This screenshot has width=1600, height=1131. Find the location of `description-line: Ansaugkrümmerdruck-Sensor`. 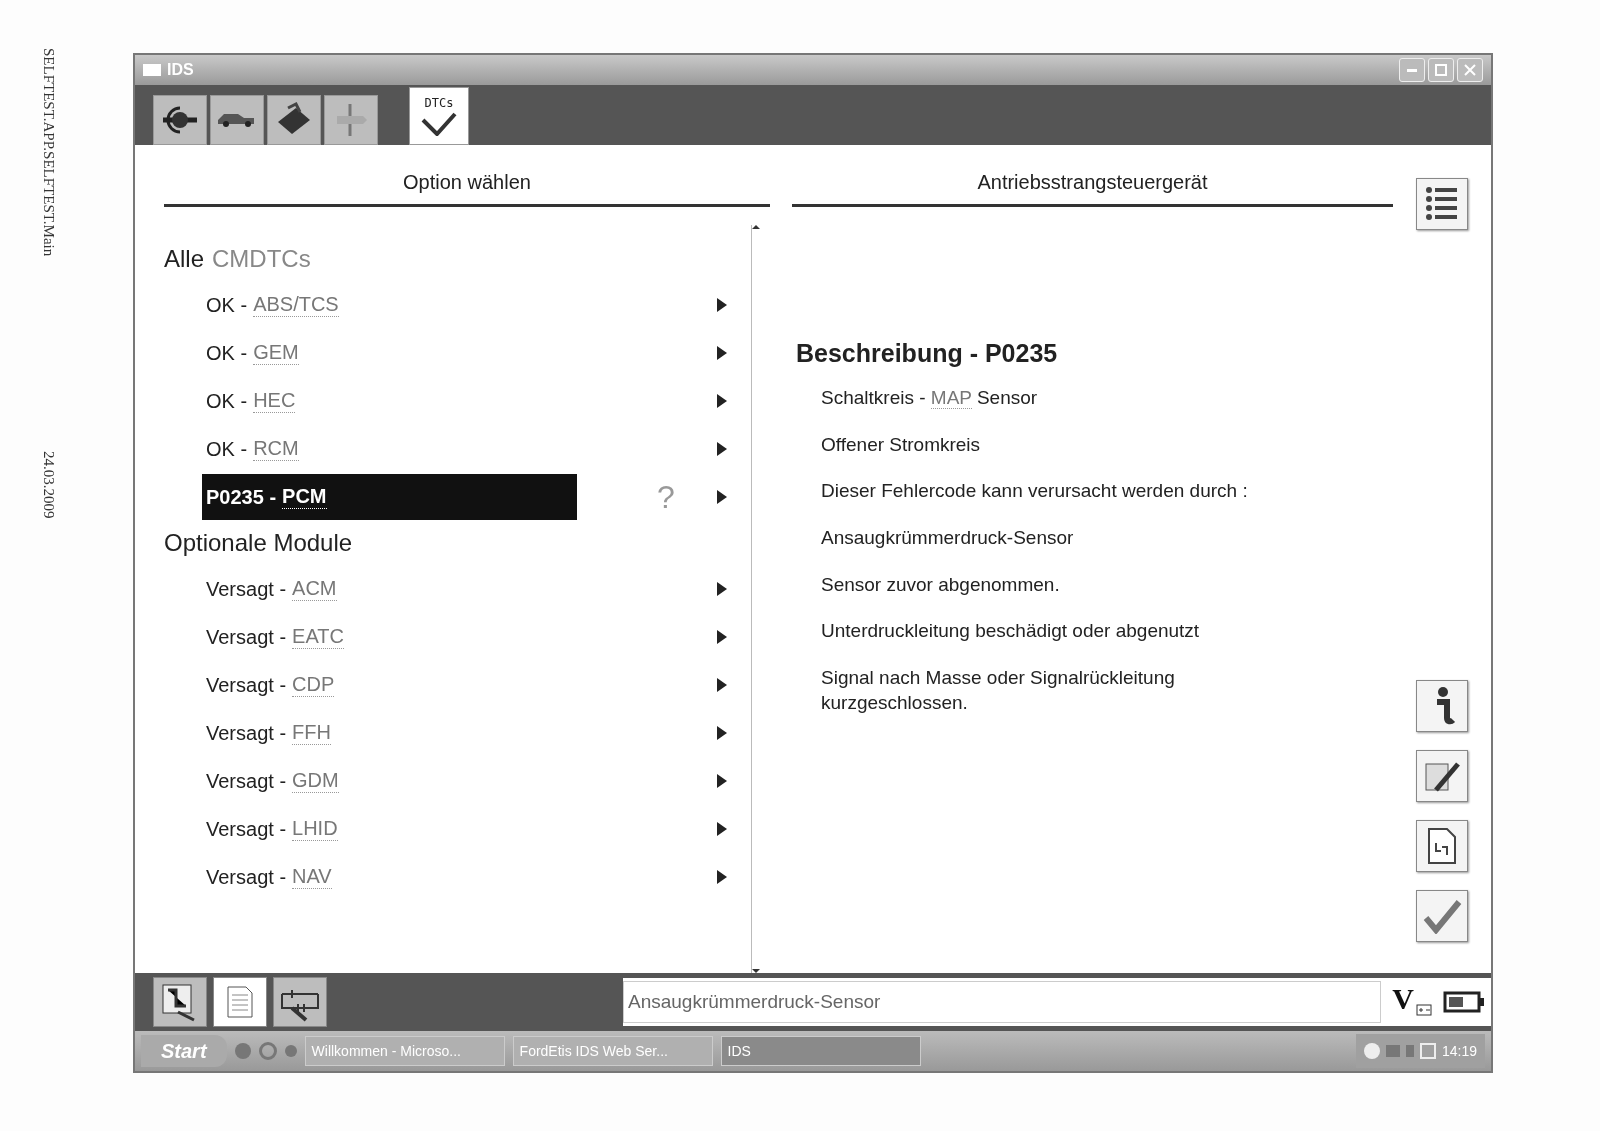

description-line: Ansaugkrümmerdruck-Sensor is located at coordinates (947, 538).